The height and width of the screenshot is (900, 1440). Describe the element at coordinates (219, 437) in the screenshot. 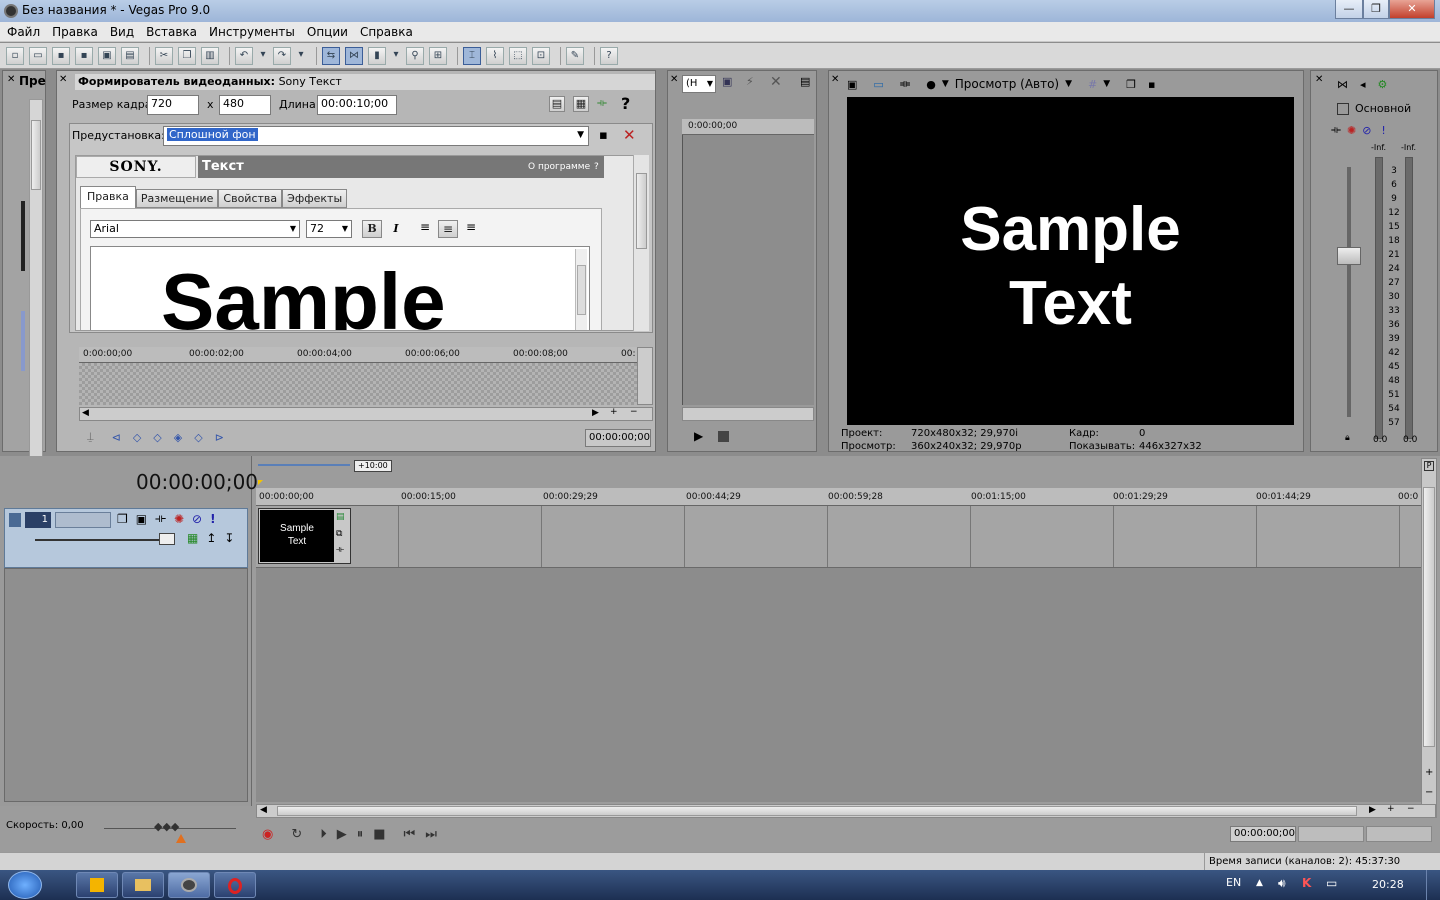

I see `last-keyframe-icon: ⊳` at that location.